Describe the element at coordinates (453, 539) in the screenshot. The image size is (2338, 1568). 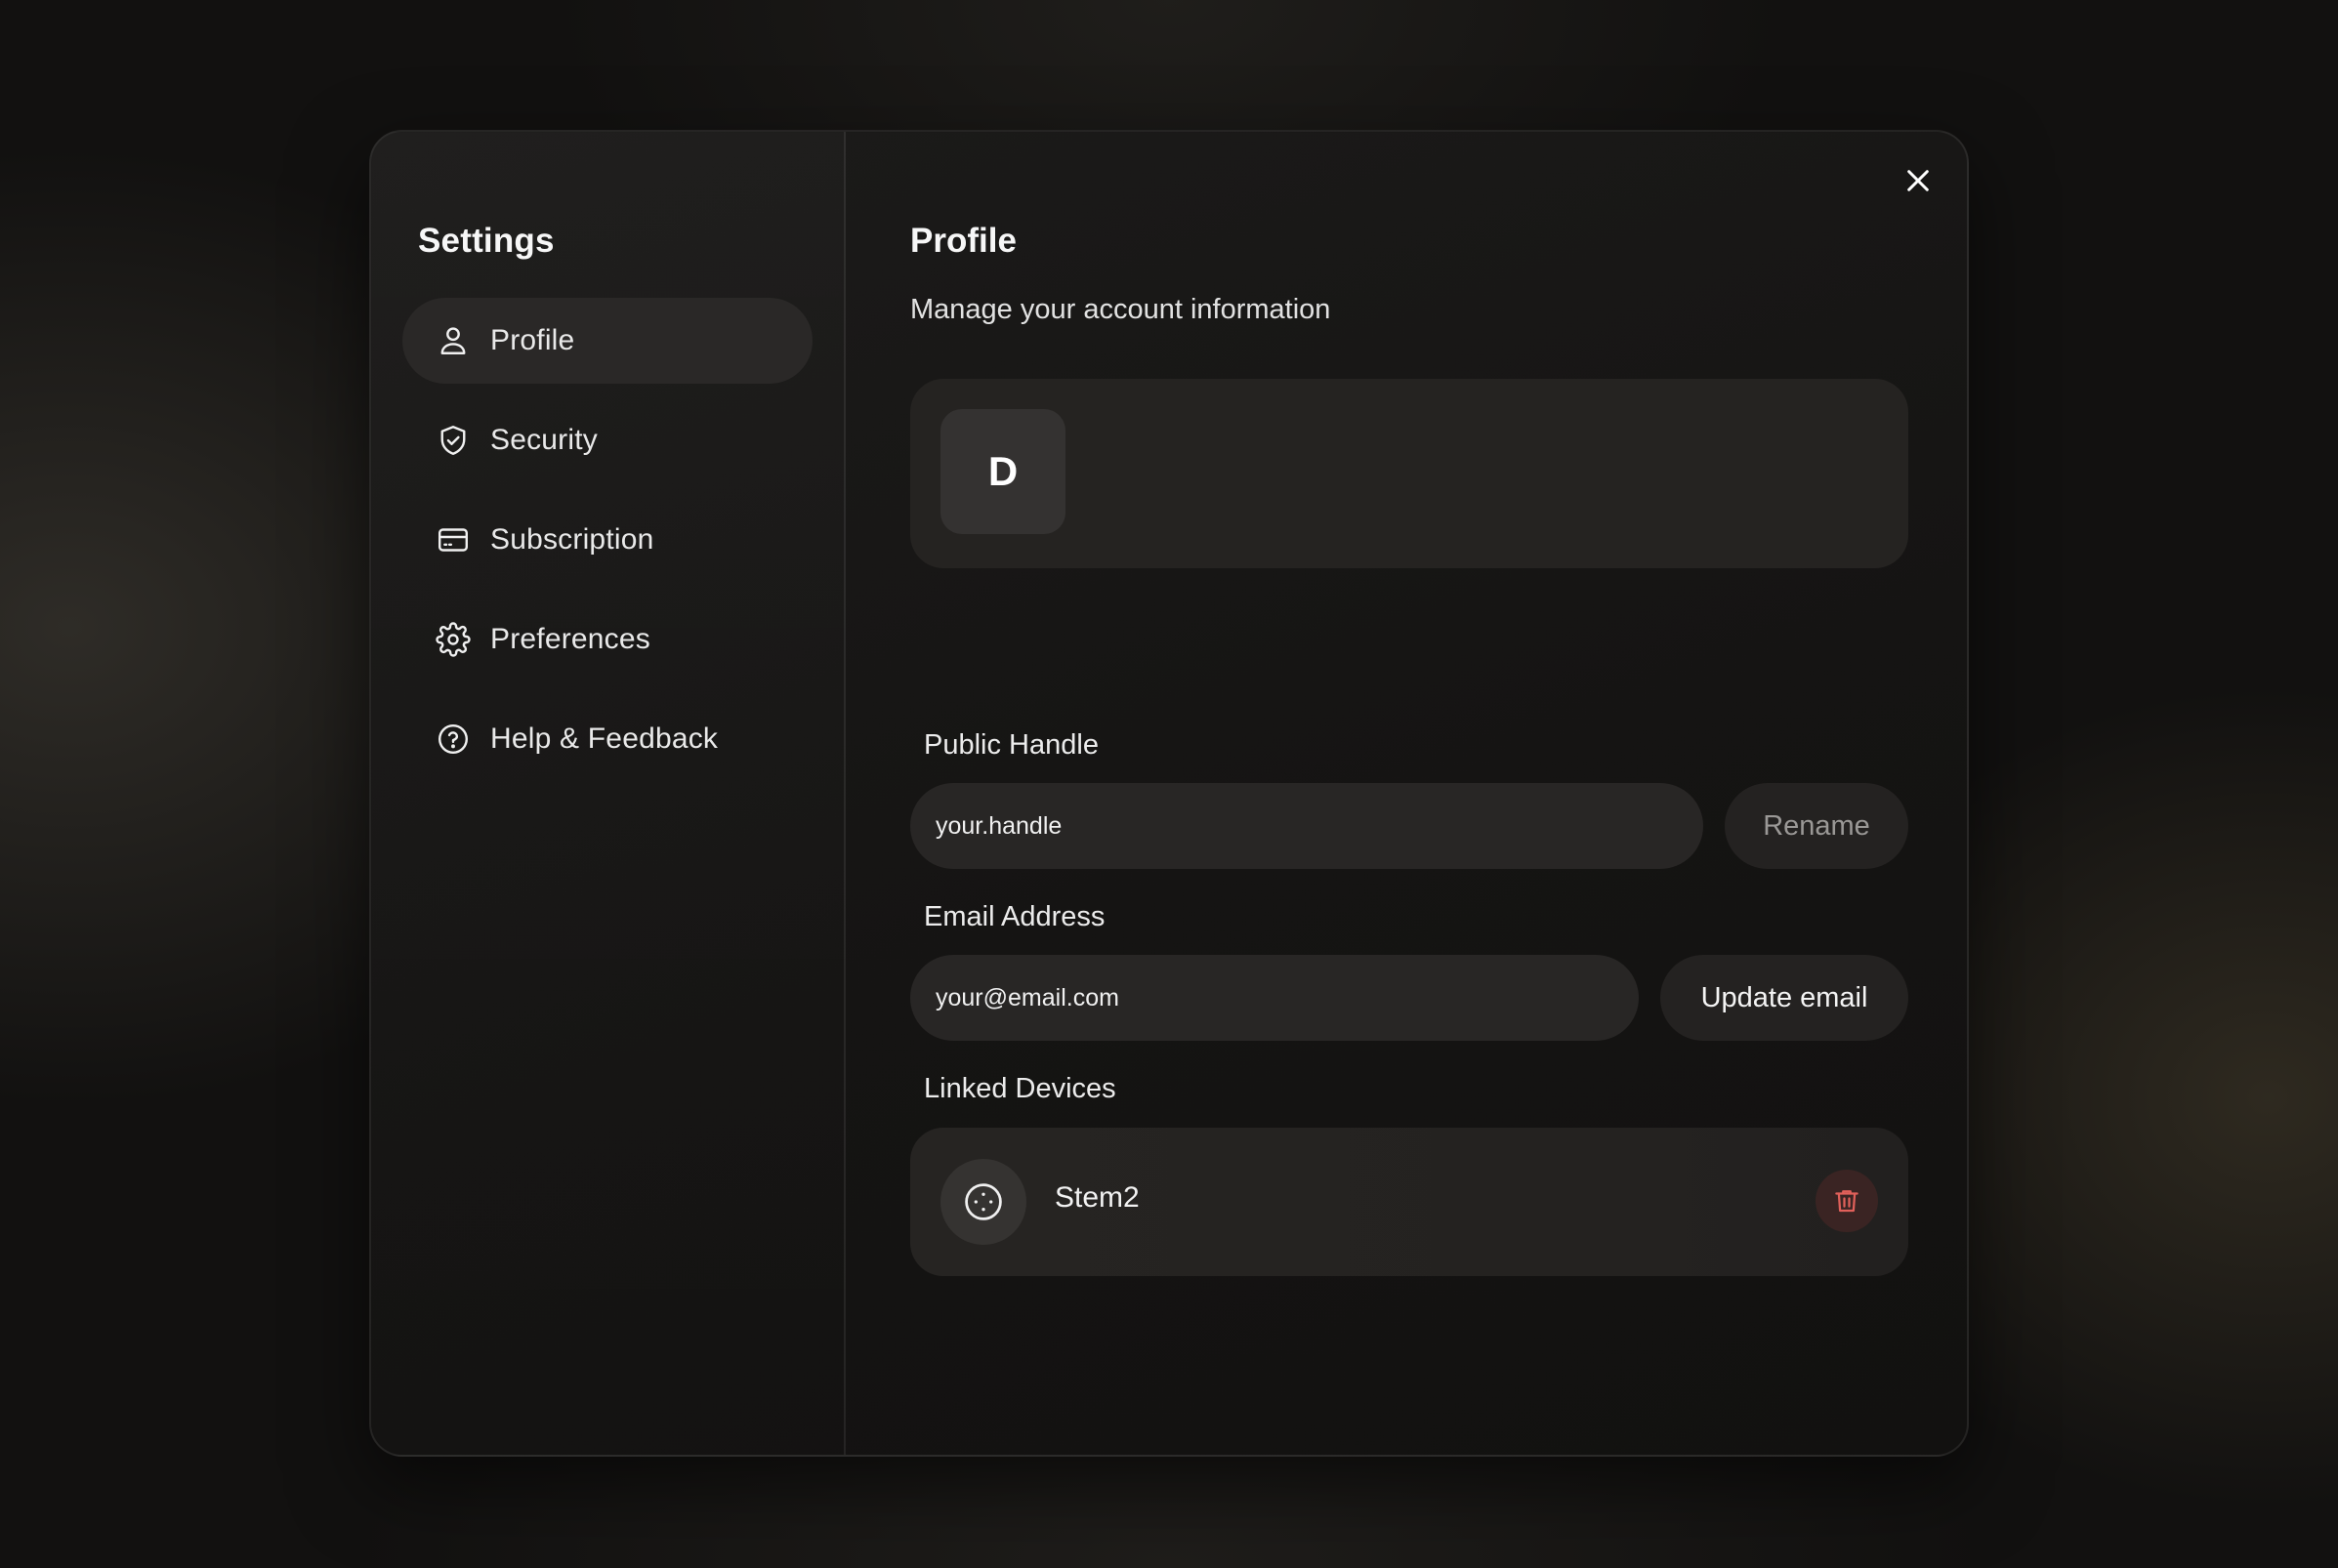
I see `credit-card-icon` at that location.